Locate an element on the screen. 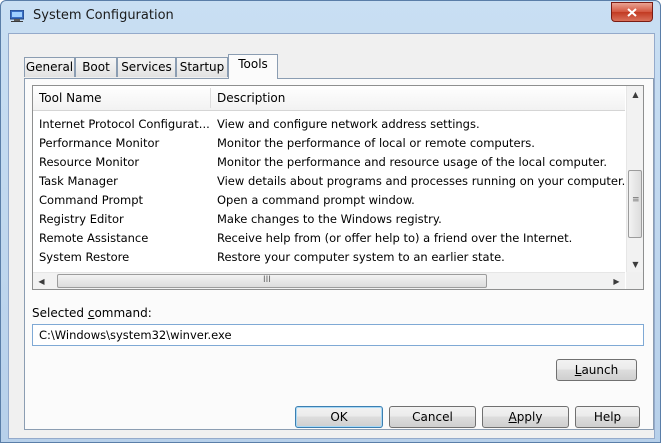 This screenshot has width=661, height=443. tab-label: Services is located at coordinates (146, 67).